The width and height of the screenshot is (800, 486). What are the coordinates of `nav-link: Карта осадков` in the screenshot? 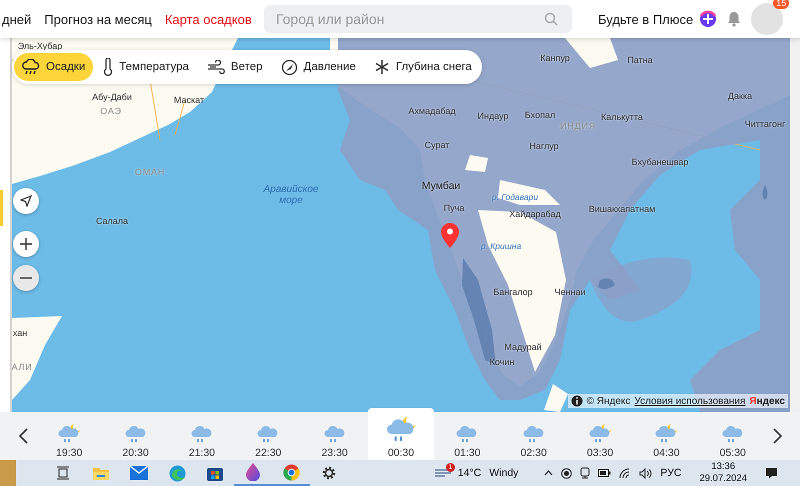 It's located at (208, 19).